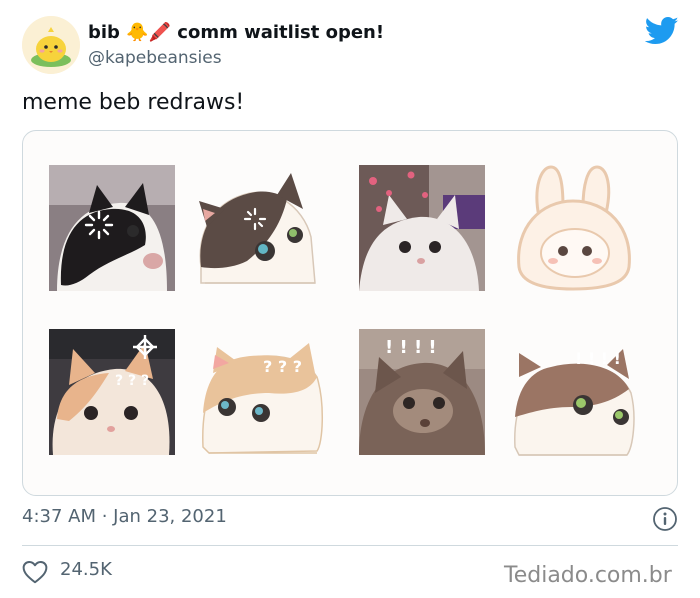 The height and width of the screenshot is (598, 700). I want to click on footer-divider, so click(350, 545).